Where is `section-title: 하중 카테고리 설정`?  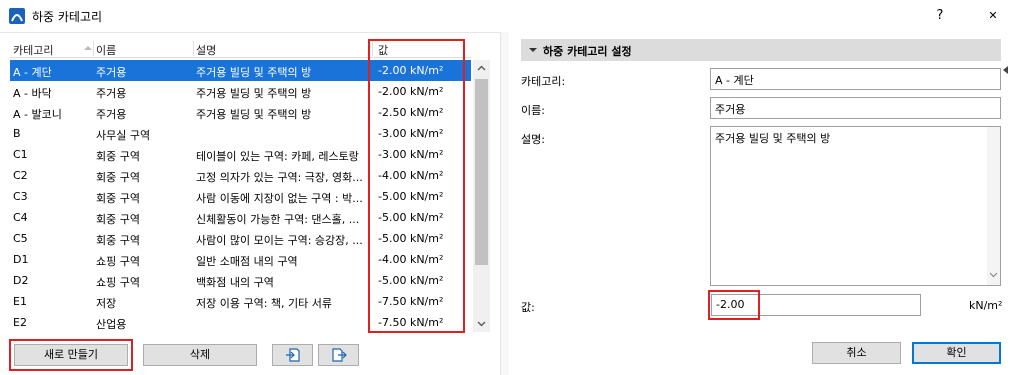
section-title: 하중 카테고리 설정 is located at coordinates (587, 51).